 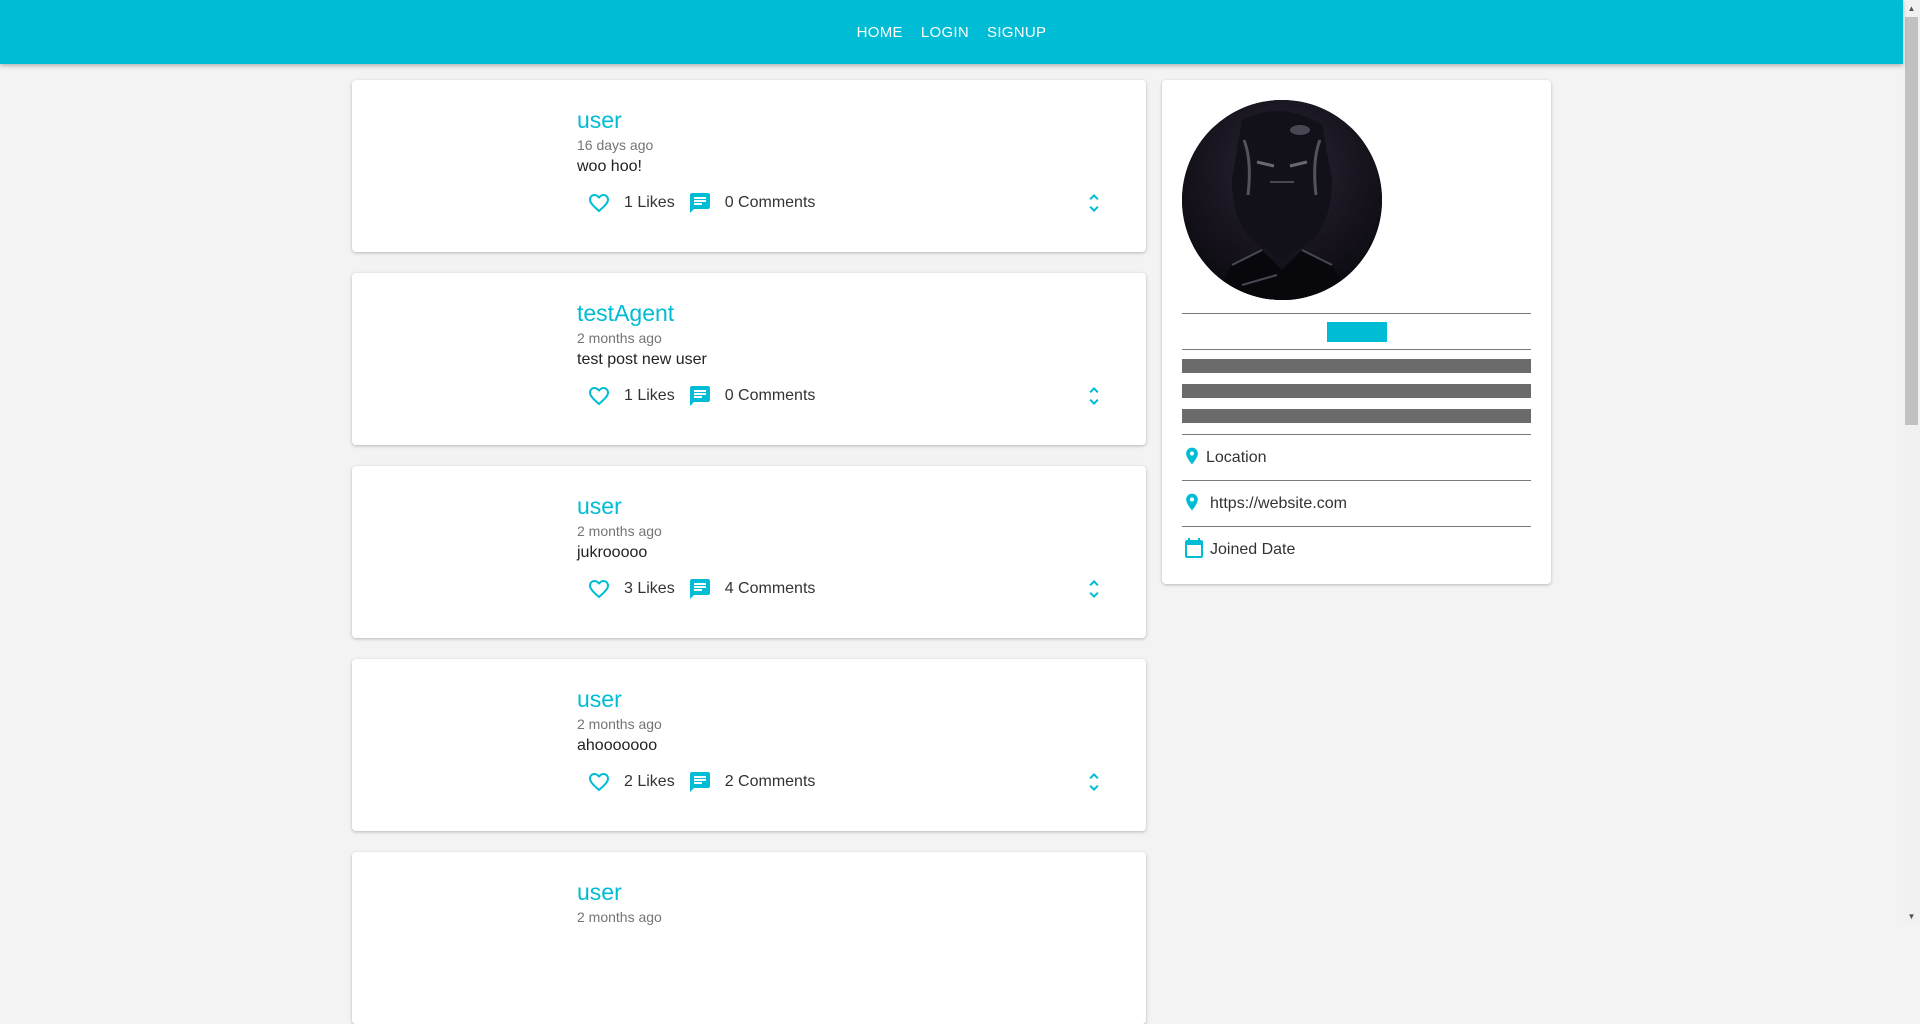 I want to click on calendar-icon, so click(x=1194, y=550).